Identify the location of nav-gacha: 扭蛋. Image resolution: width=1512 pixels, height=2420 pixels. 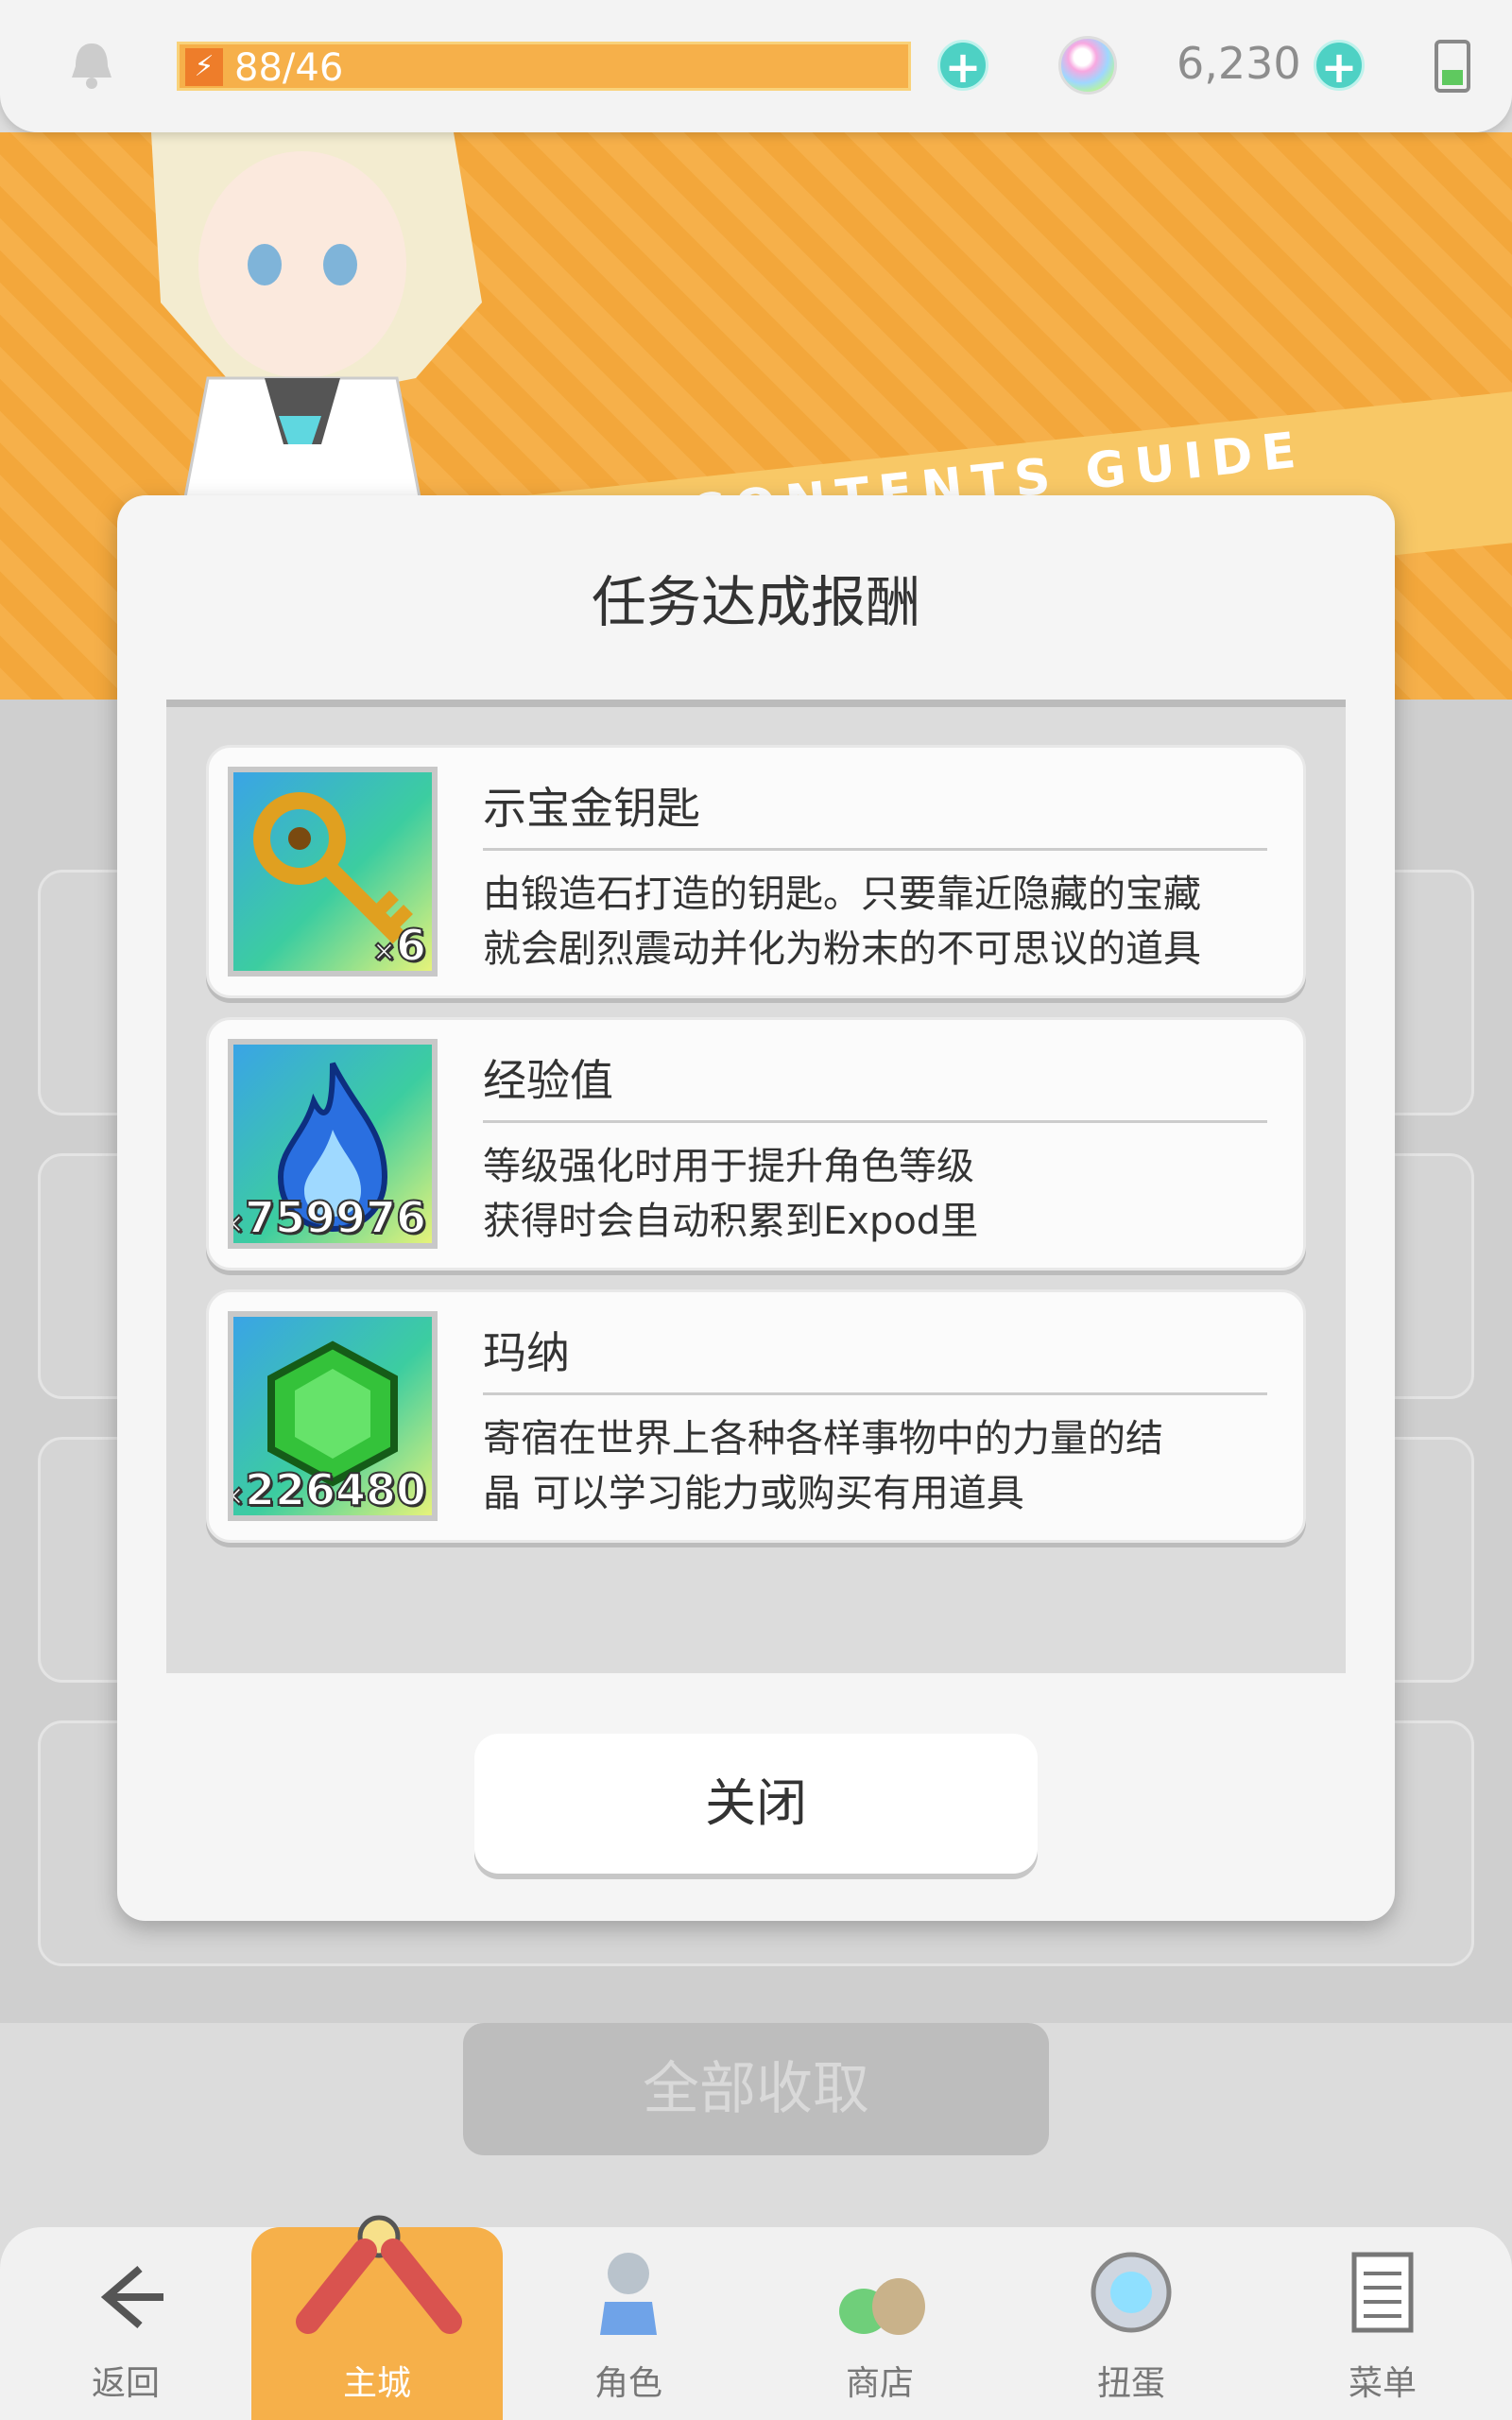
(1131, 2323).